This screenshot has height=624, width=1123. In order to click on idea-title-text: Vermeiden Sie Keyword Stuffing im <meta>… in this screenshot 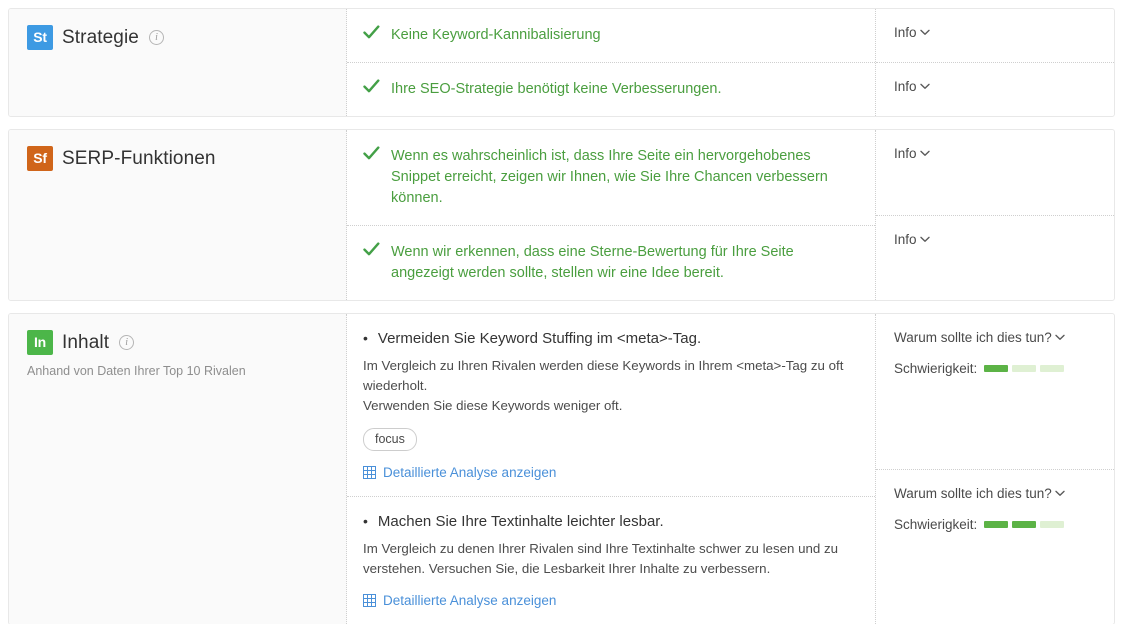, I will do `click(539, 338)`.